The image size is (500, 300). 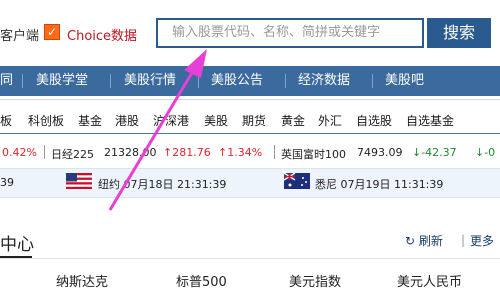 What do you see at coordinates (240, 152) in the screenshot?
I see `ticker-nikkei-pct: ↑1.34%` at bounding box center [240, 152].